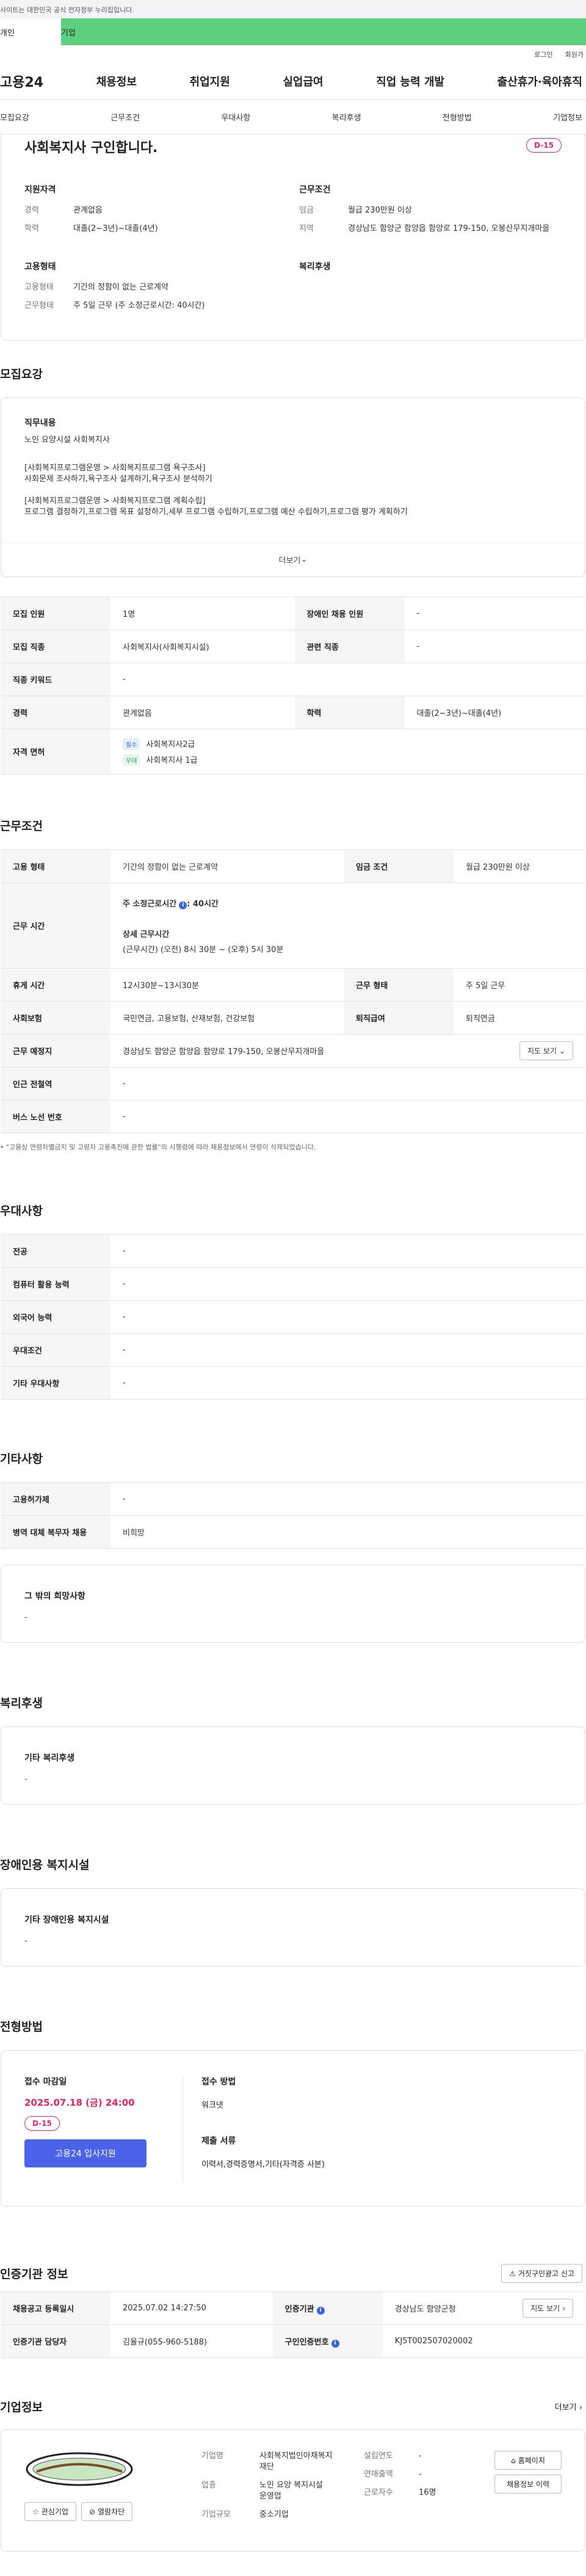  What do you see at coordinates (410, 81) in the screenshot?
I see `gnb-training: 직업 능력 개발` at bounding box center [410, 81].